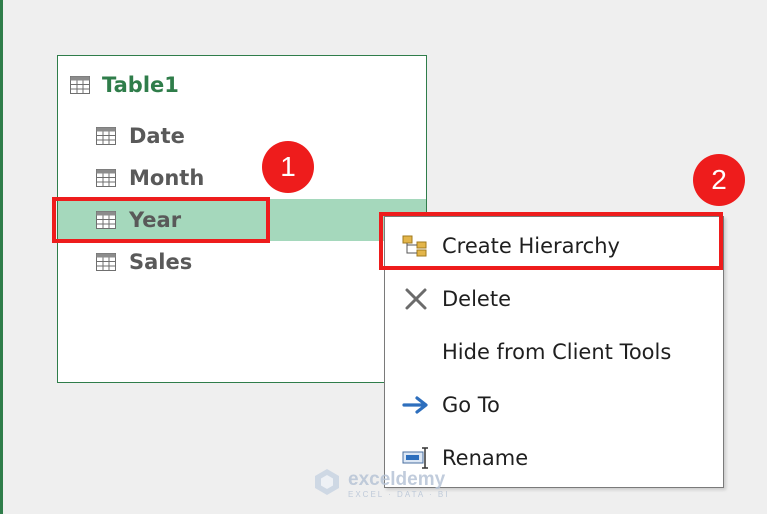 The image size is (767, 514). I want to click on menu-label: Hide from Client Tools, so click(557, 352).